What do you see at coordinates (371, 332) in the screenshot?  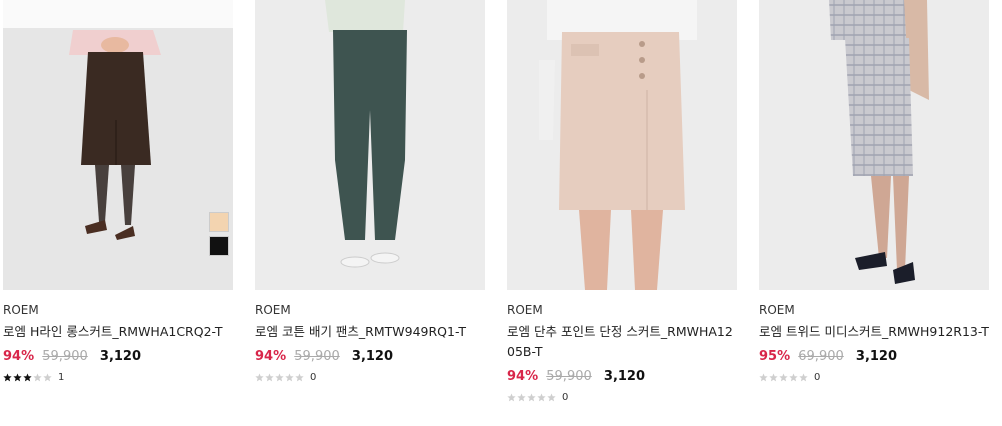 I see `product-title: 로엠 코튼 배기 팬츠_RMTW949RQ1-T` at bounding box center [371, 332].